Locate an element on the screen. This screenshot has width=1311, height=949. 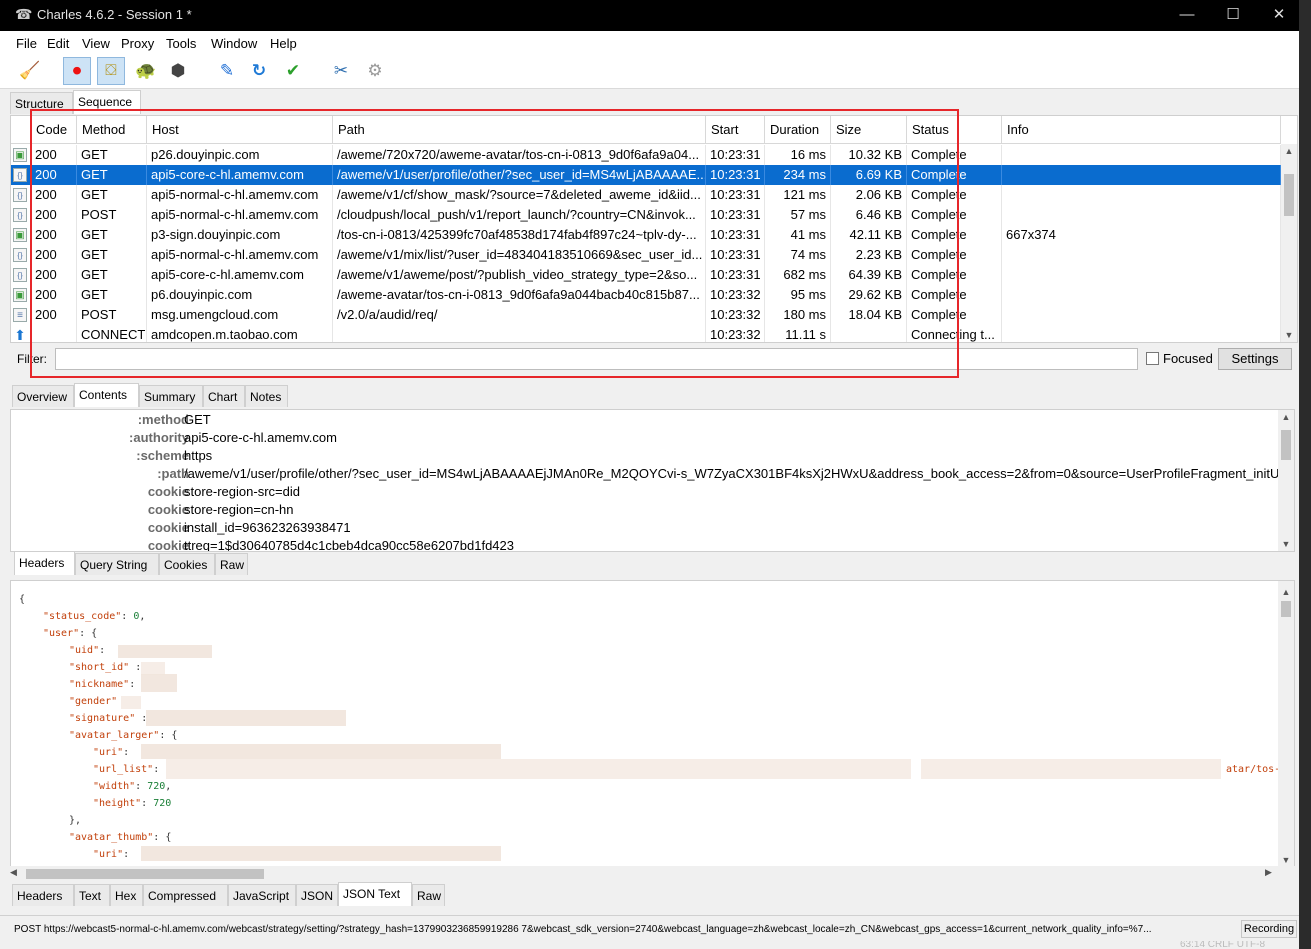
settings-gear-icon: ⚙ is located at coordinates (375, 71).